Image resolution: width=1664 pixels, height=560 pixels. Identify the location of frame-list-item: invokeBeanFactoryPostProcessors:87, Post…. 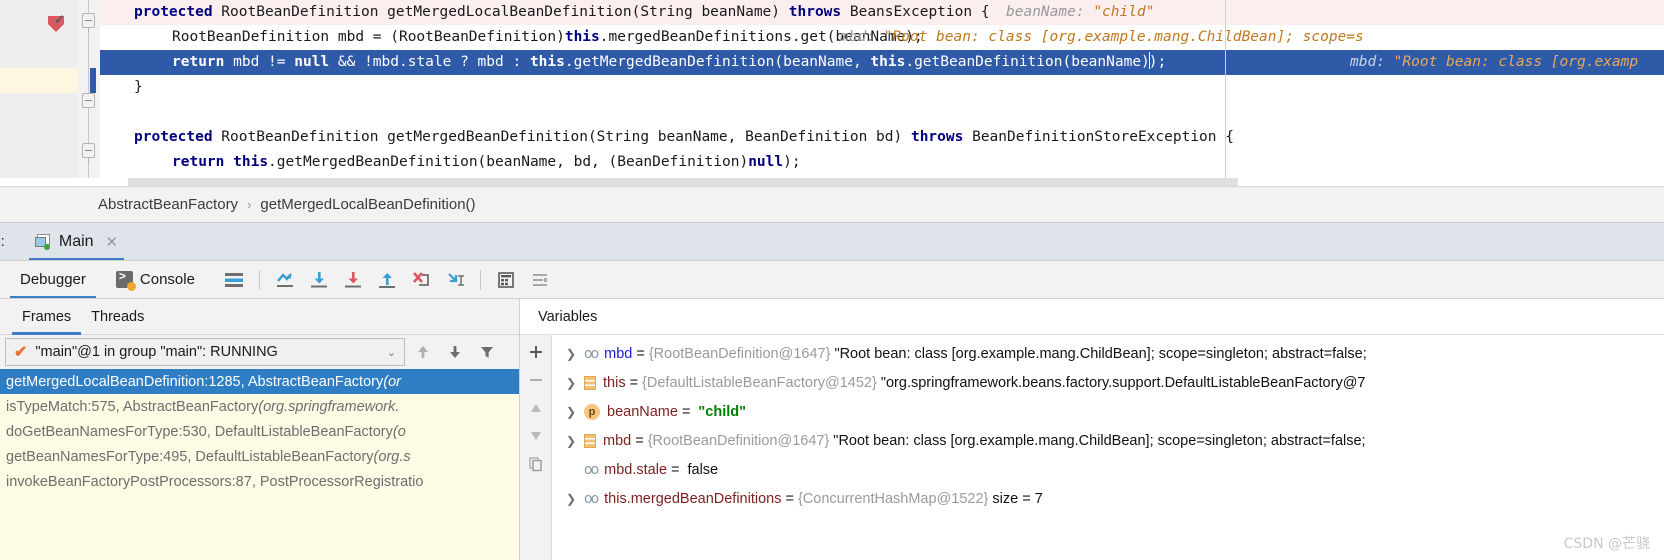
(259, 481).